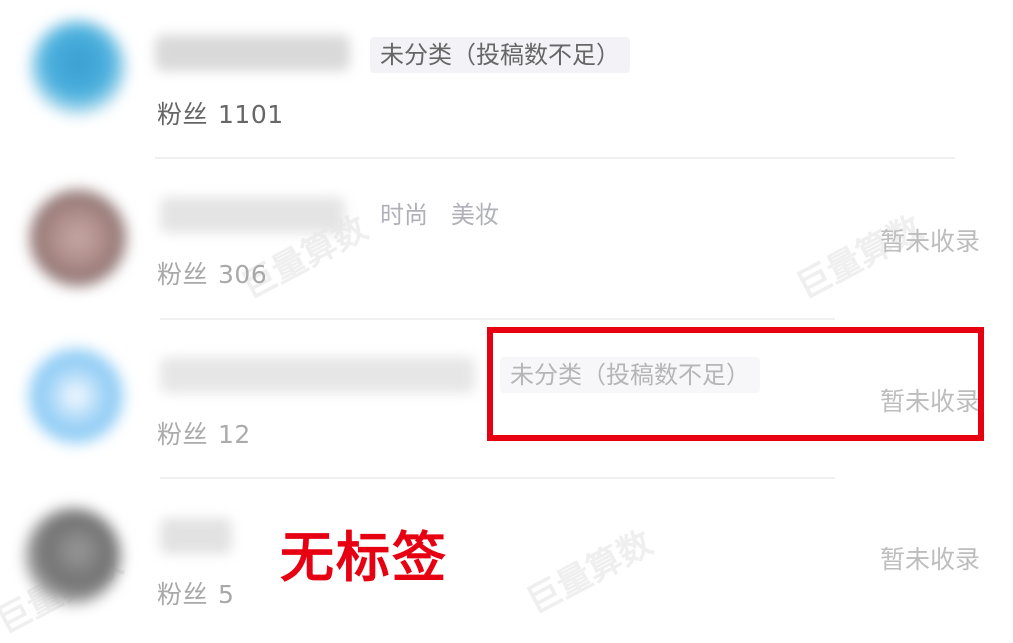  I want to click on highlight-box, so click(735, 384).